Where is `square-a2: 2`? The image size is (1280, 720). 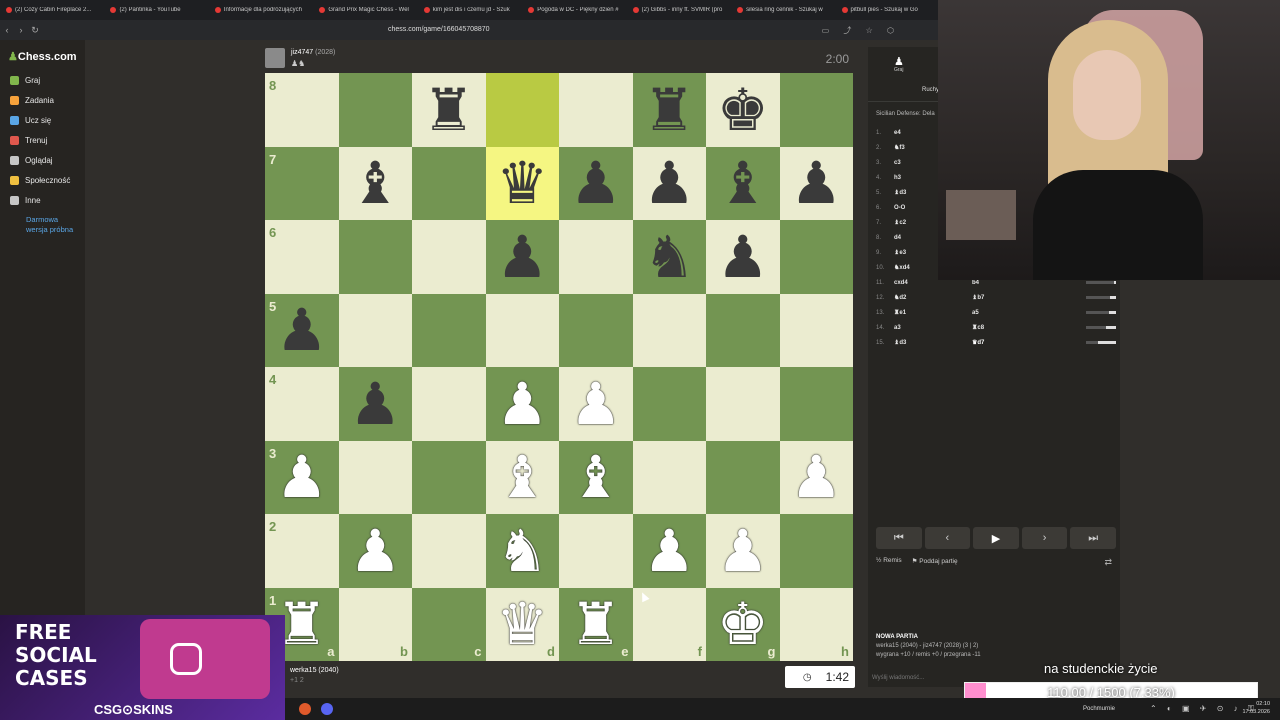
square-a2: 2 is located at coordinates (302, 551).